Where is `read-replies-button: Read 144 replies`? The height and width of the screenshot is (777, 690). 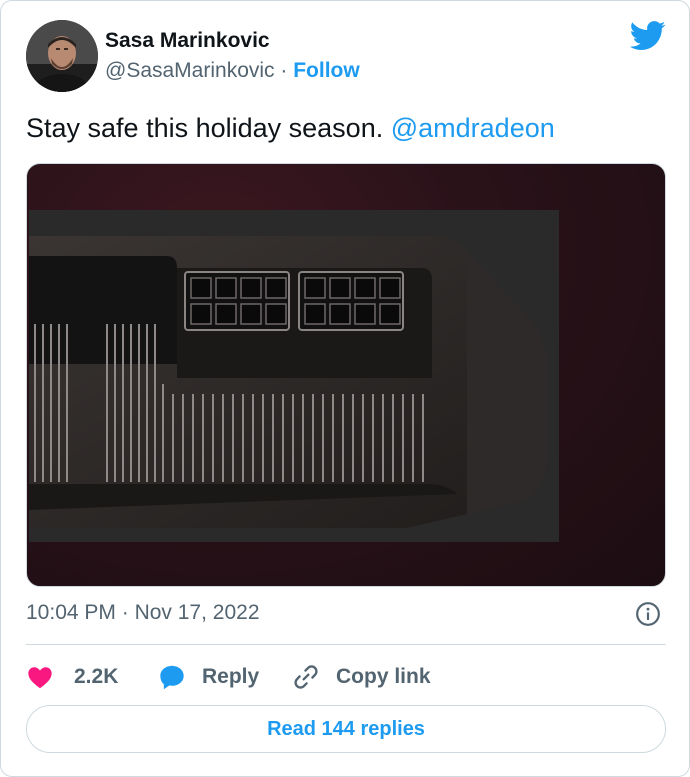
read-replies-button: Read 144 replies is located at coordinates (346, 729).